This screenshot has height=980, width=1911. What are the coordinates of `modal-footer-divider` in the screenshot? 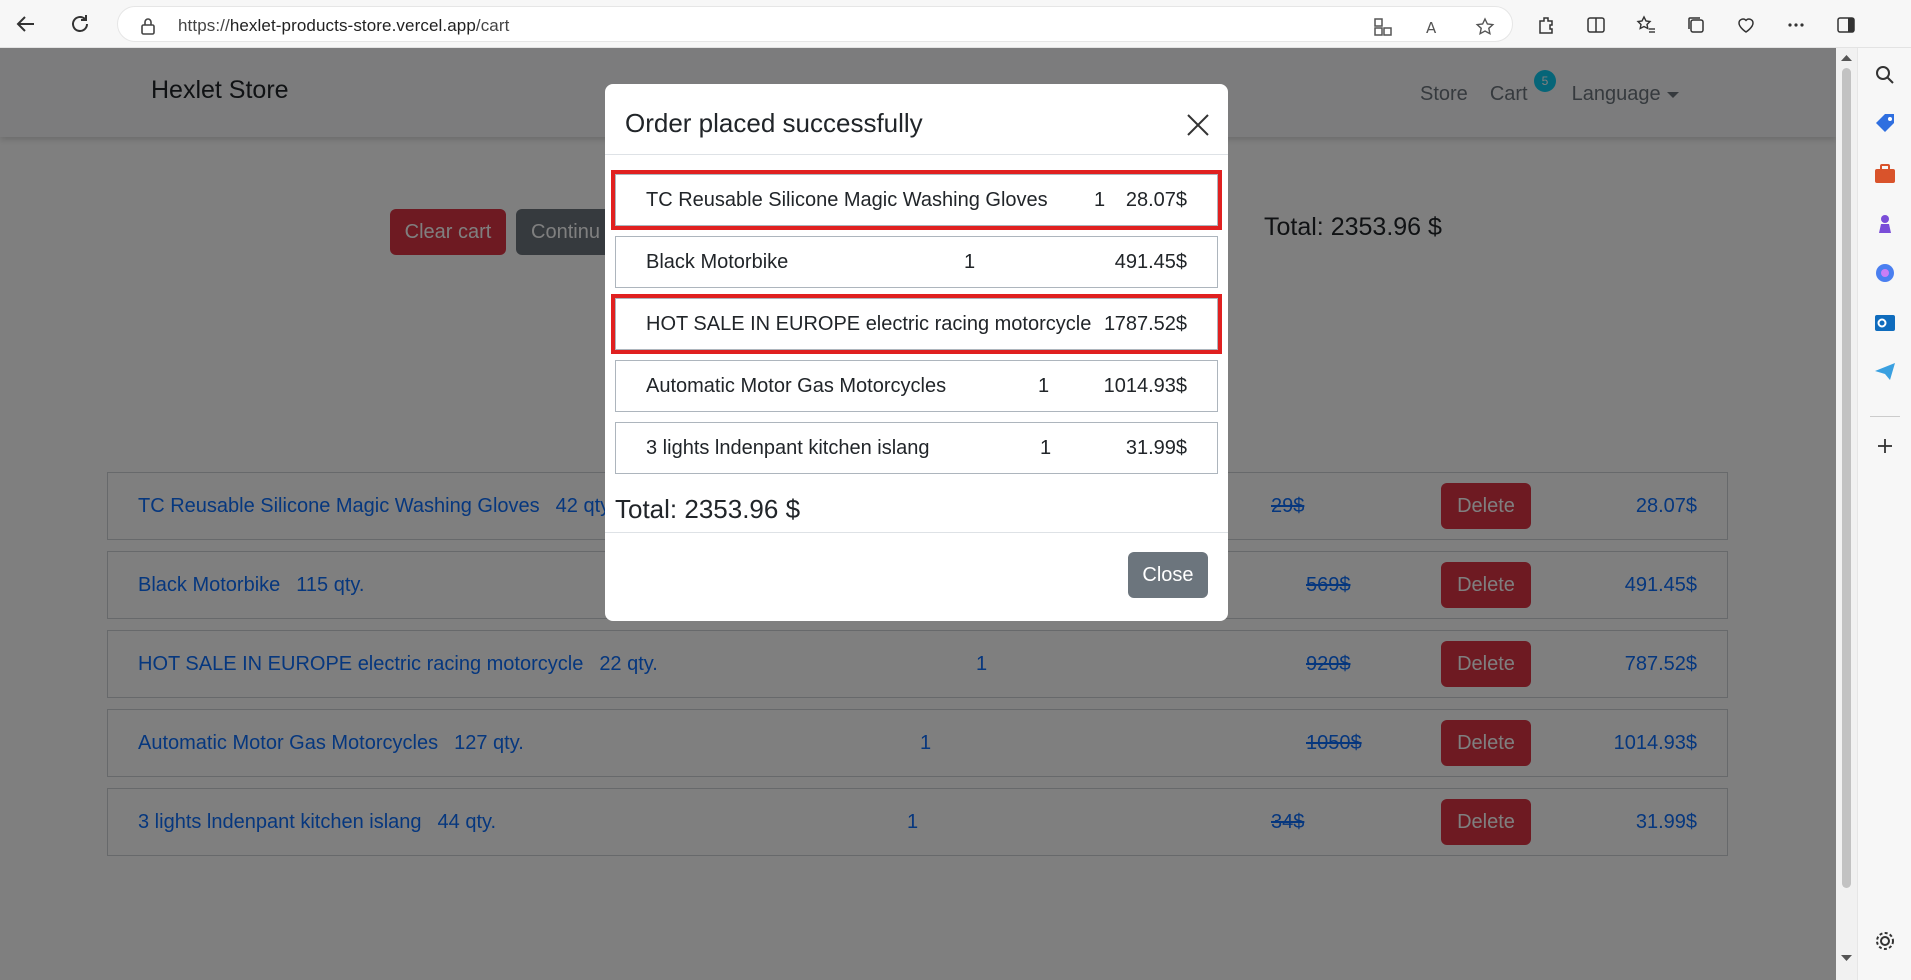 It's located at (916, 532).